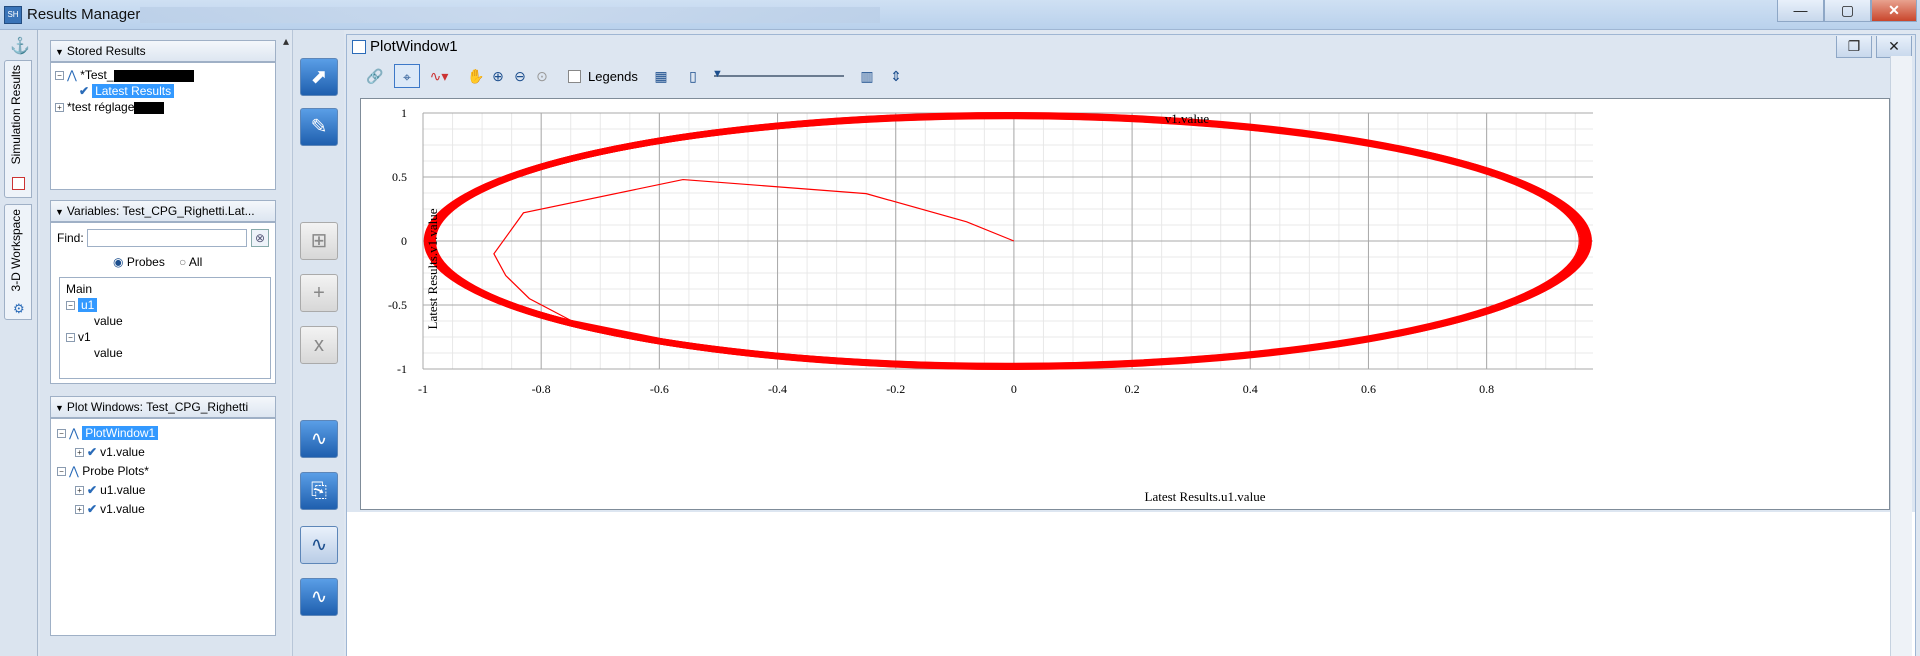  Describe the element at coordinates (779, 76) in the screenshot. I see `time-slider-track` at that location.